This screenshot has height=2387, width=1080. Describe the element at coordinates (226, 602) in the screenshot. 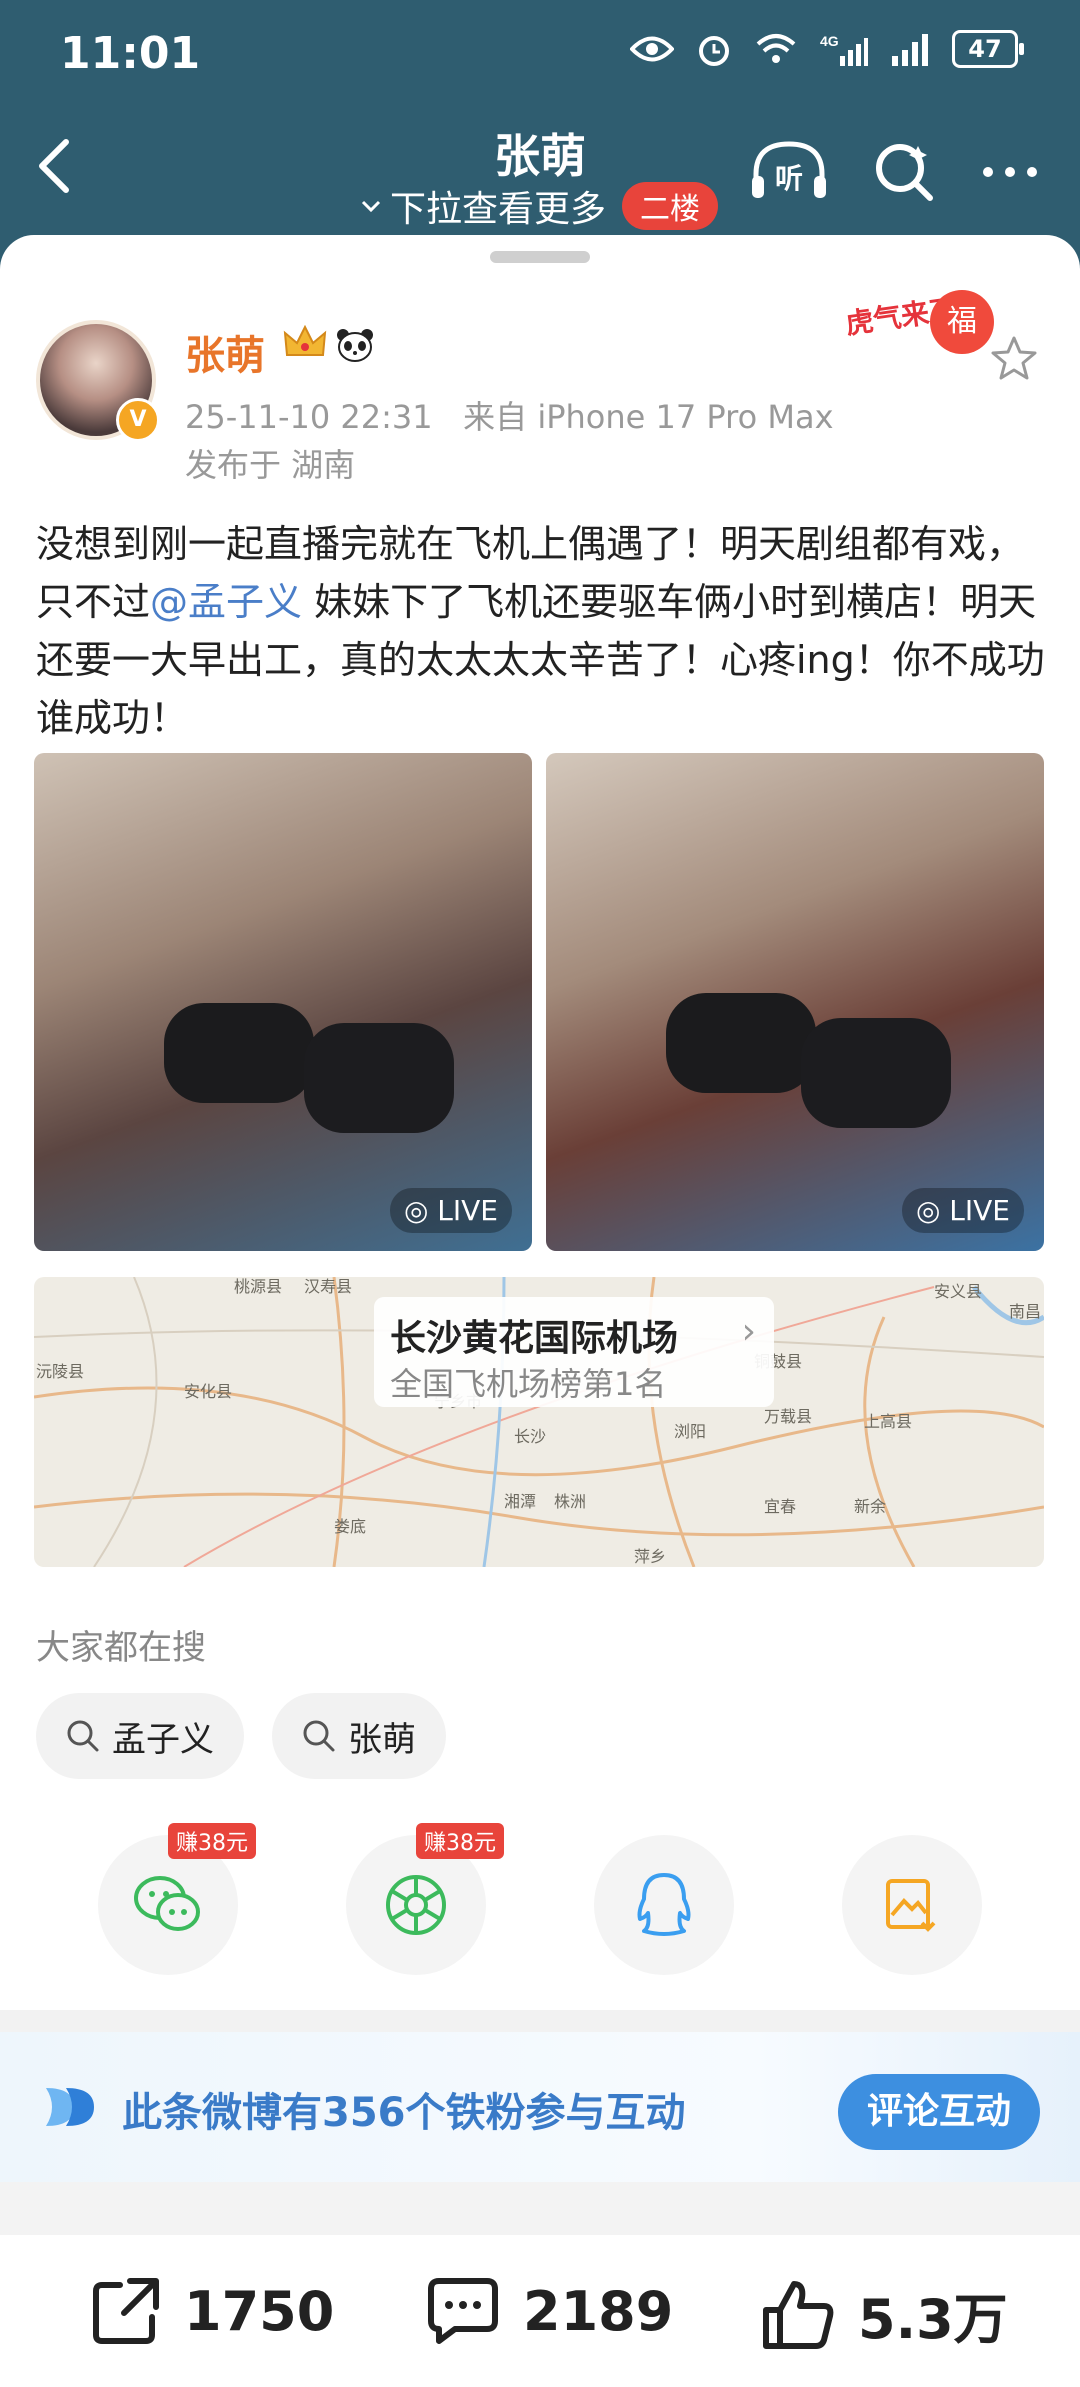

I see `mention-link: @孟子义` at that location.